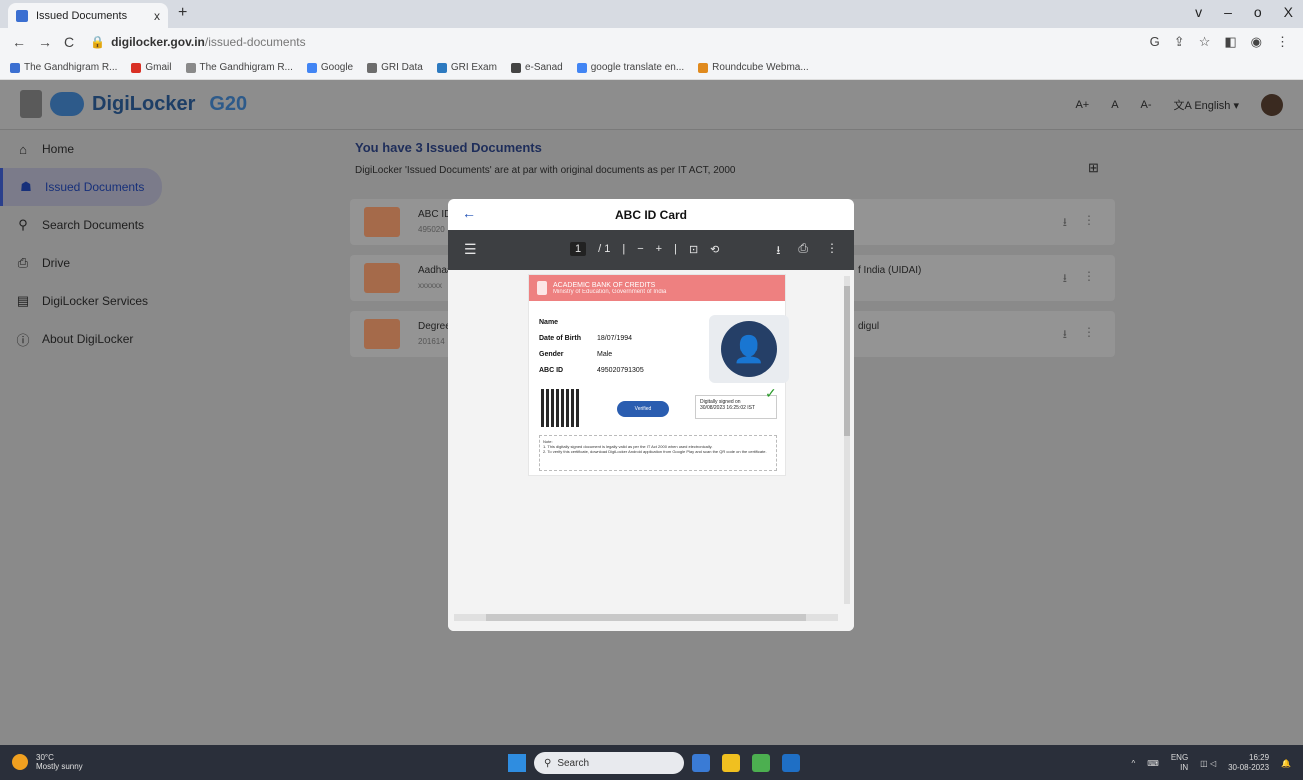  I want to click on sidebar-item-digilocker-services: ▤ DigiLocker Services, so click(85, 301).